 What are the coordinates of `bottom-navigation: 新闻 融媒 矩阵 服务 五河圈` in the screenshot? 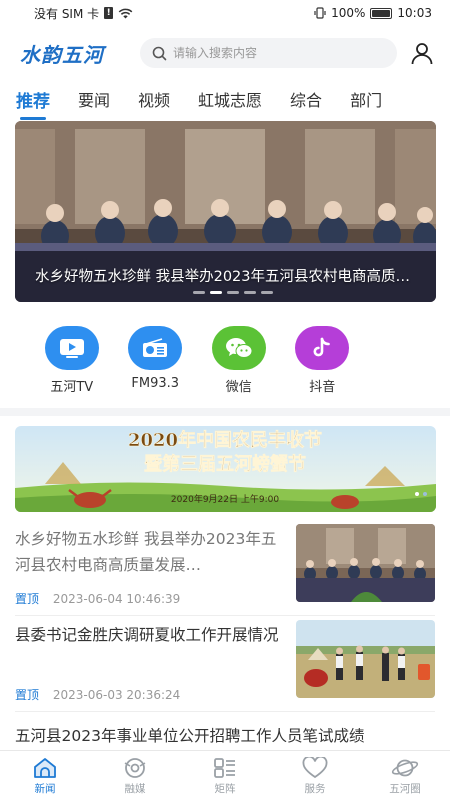 It's located at (225, 775).